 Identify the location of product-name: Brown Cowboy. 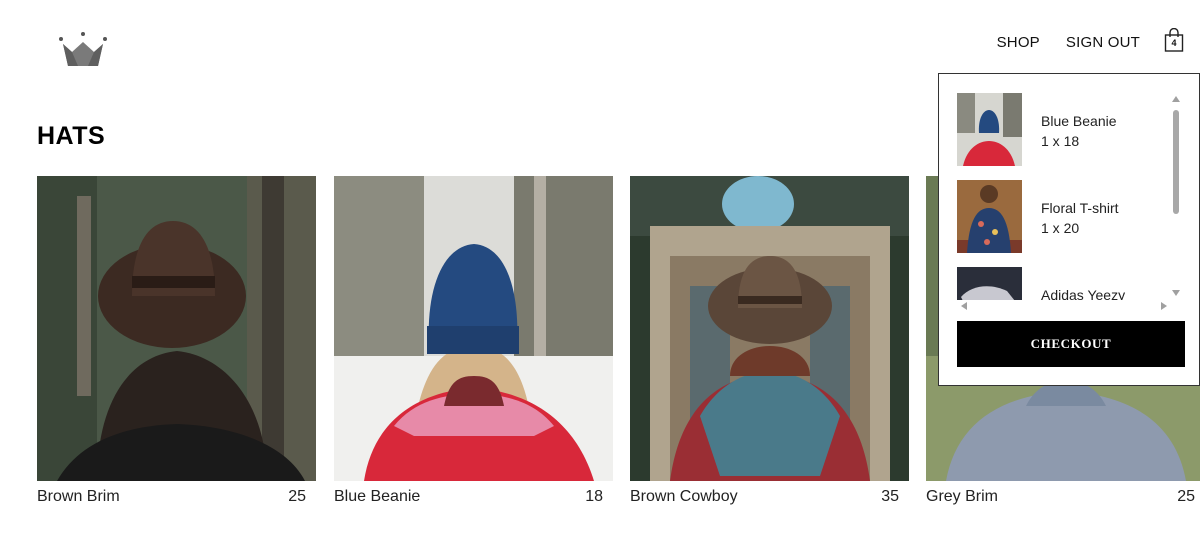
(684, 496).